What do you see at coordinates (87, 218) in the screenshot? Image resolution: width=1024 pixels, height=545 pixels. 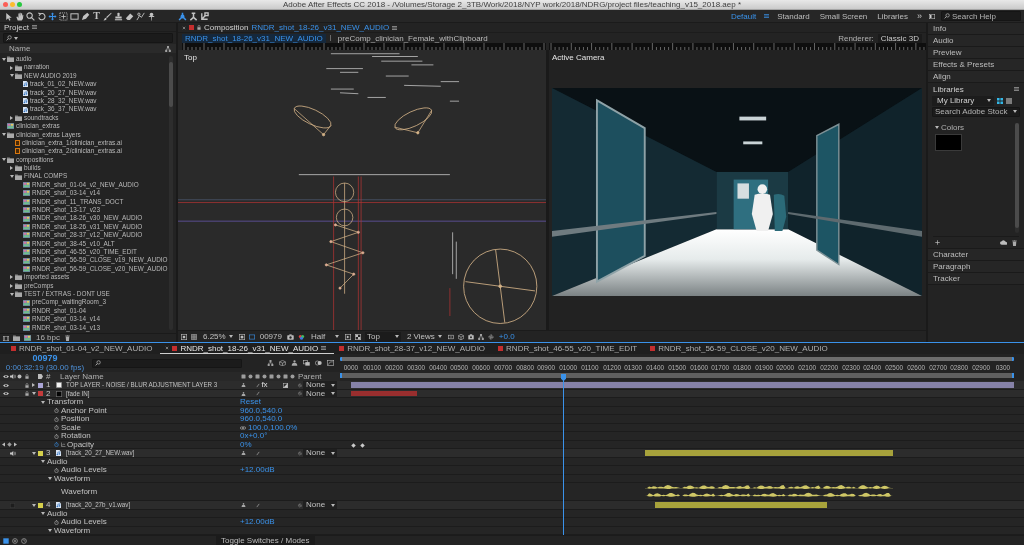 I see `item-name: RNDR_shot_18-26_v30_NEW_AUDIO` at bounding box center [87, 218].